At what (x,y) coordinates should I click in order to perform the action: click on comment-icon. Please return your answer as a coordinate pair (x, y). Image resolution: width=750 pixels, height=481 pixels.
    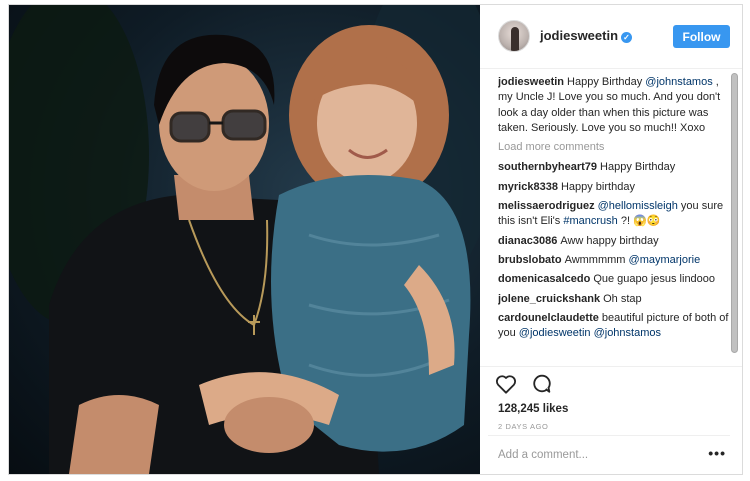
    Looking at the image, I should click on (542, 386).